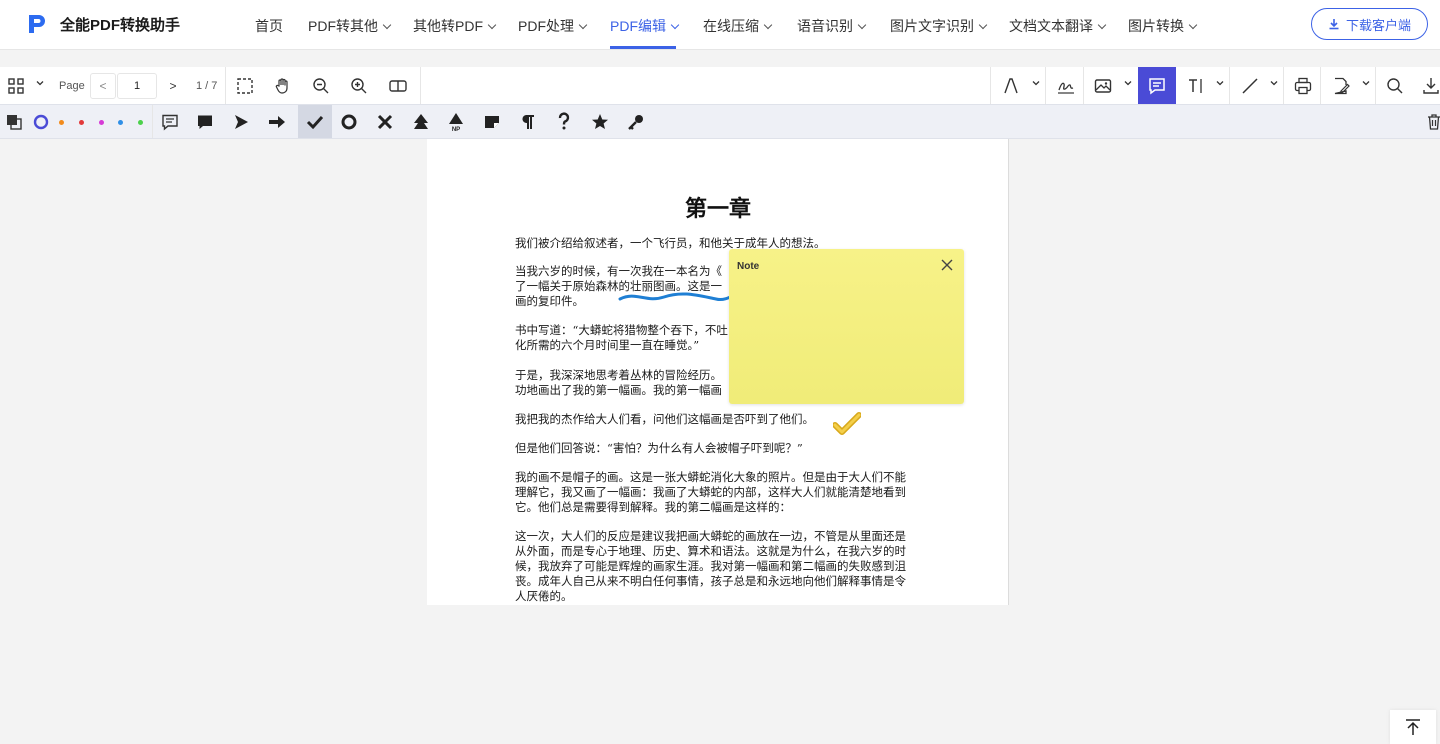  I want to click on download-icon, so click(1334, 24).